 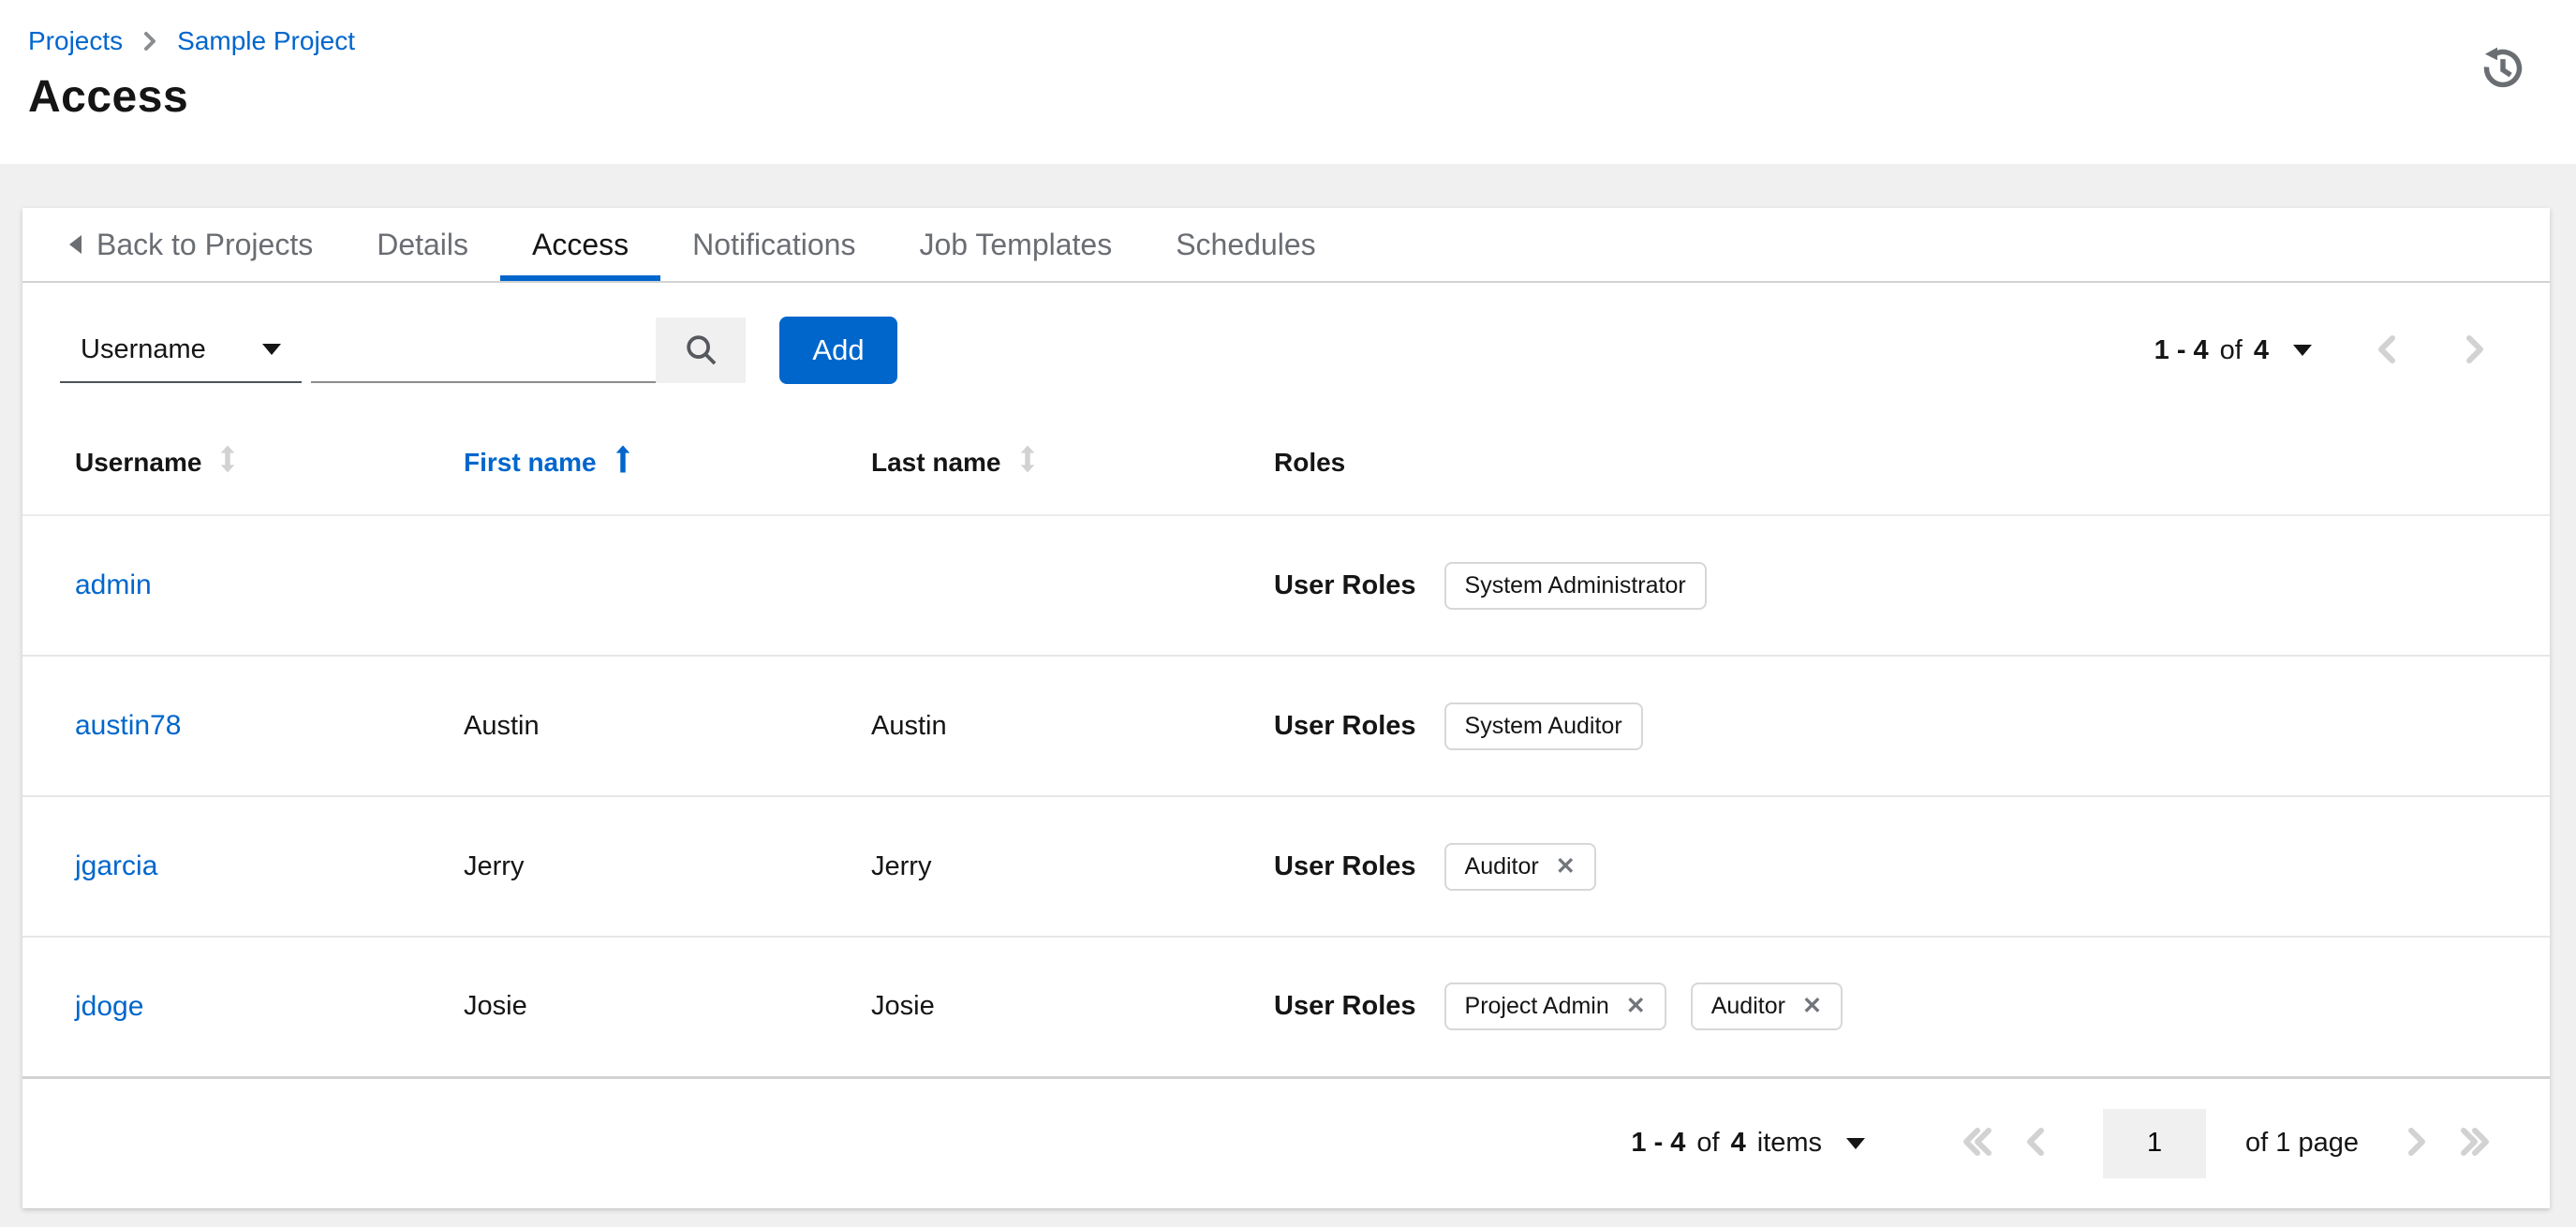 What do you see at coordinates (668, 726) in the screenshot?
I see `first-name-cell: Austin` at bounding box center [668, 726].